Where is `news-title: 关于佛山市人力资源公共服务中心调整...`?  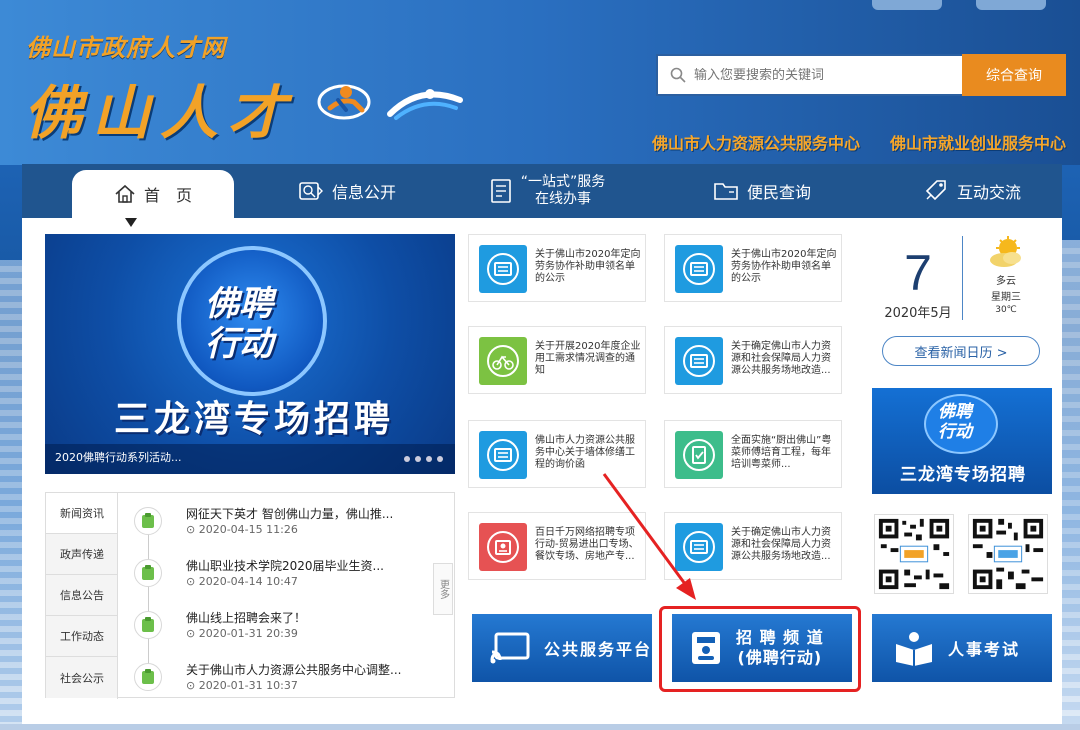
news-title: 关于佛山市人力资源公共服务中心调整... is located at coordinates (294, 670).